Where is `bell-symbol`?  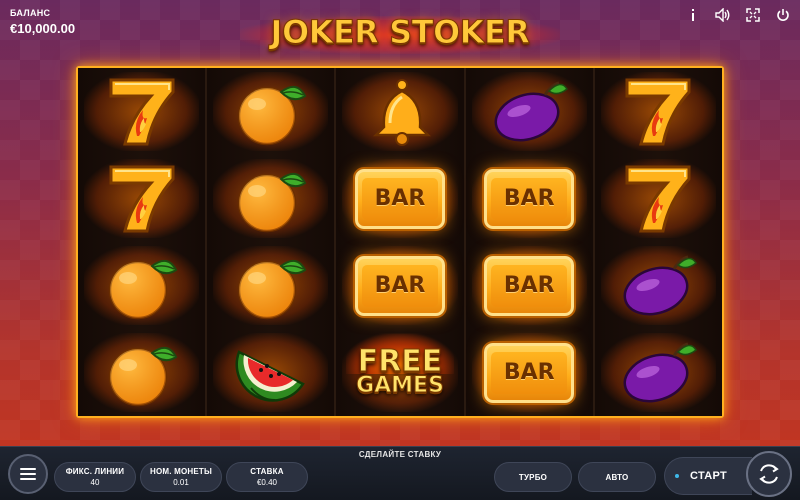
bell-symbol is located at coordinates (399, 111).